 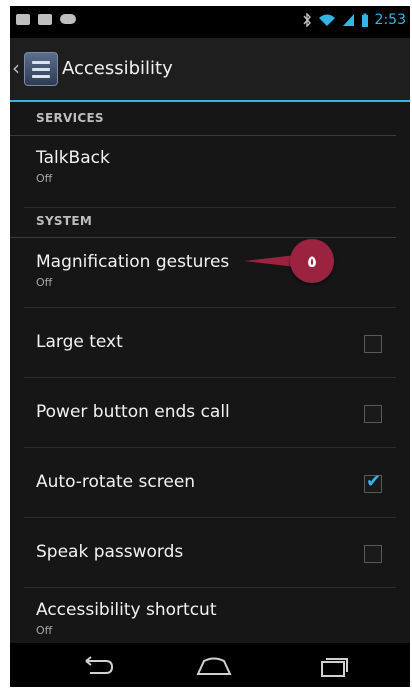 I want to click on navigation-bar, so click(x=210, y=665).